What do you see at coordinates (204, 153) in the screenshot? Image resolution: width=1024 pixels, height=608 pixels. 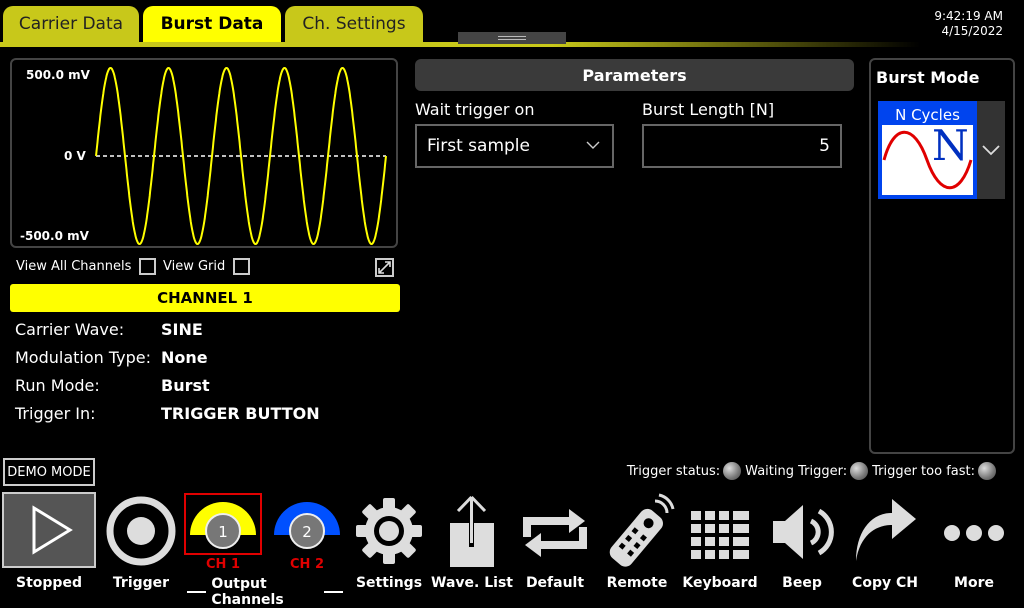 I see `waveform-preview: 500.0 mV 0 V -500.0 mV` at bounding box center [204, 153].